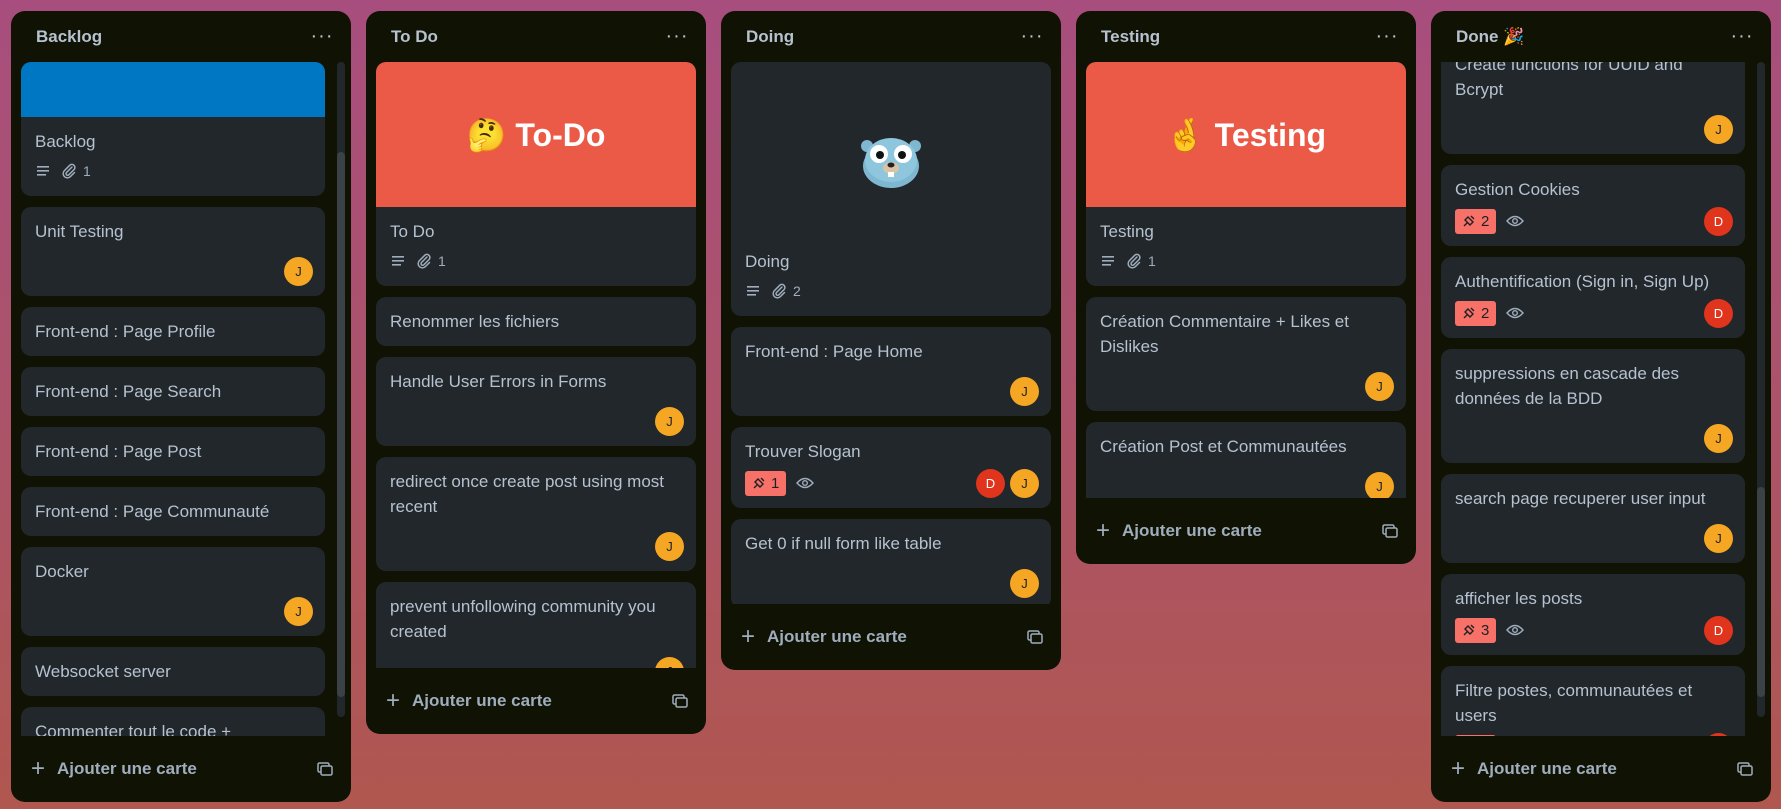 This screenshot has width=1781, height=809. Describe the element at coordinates (173, 511) in the screenshot. I see `card: Front-end : Page Communauté` at that location.